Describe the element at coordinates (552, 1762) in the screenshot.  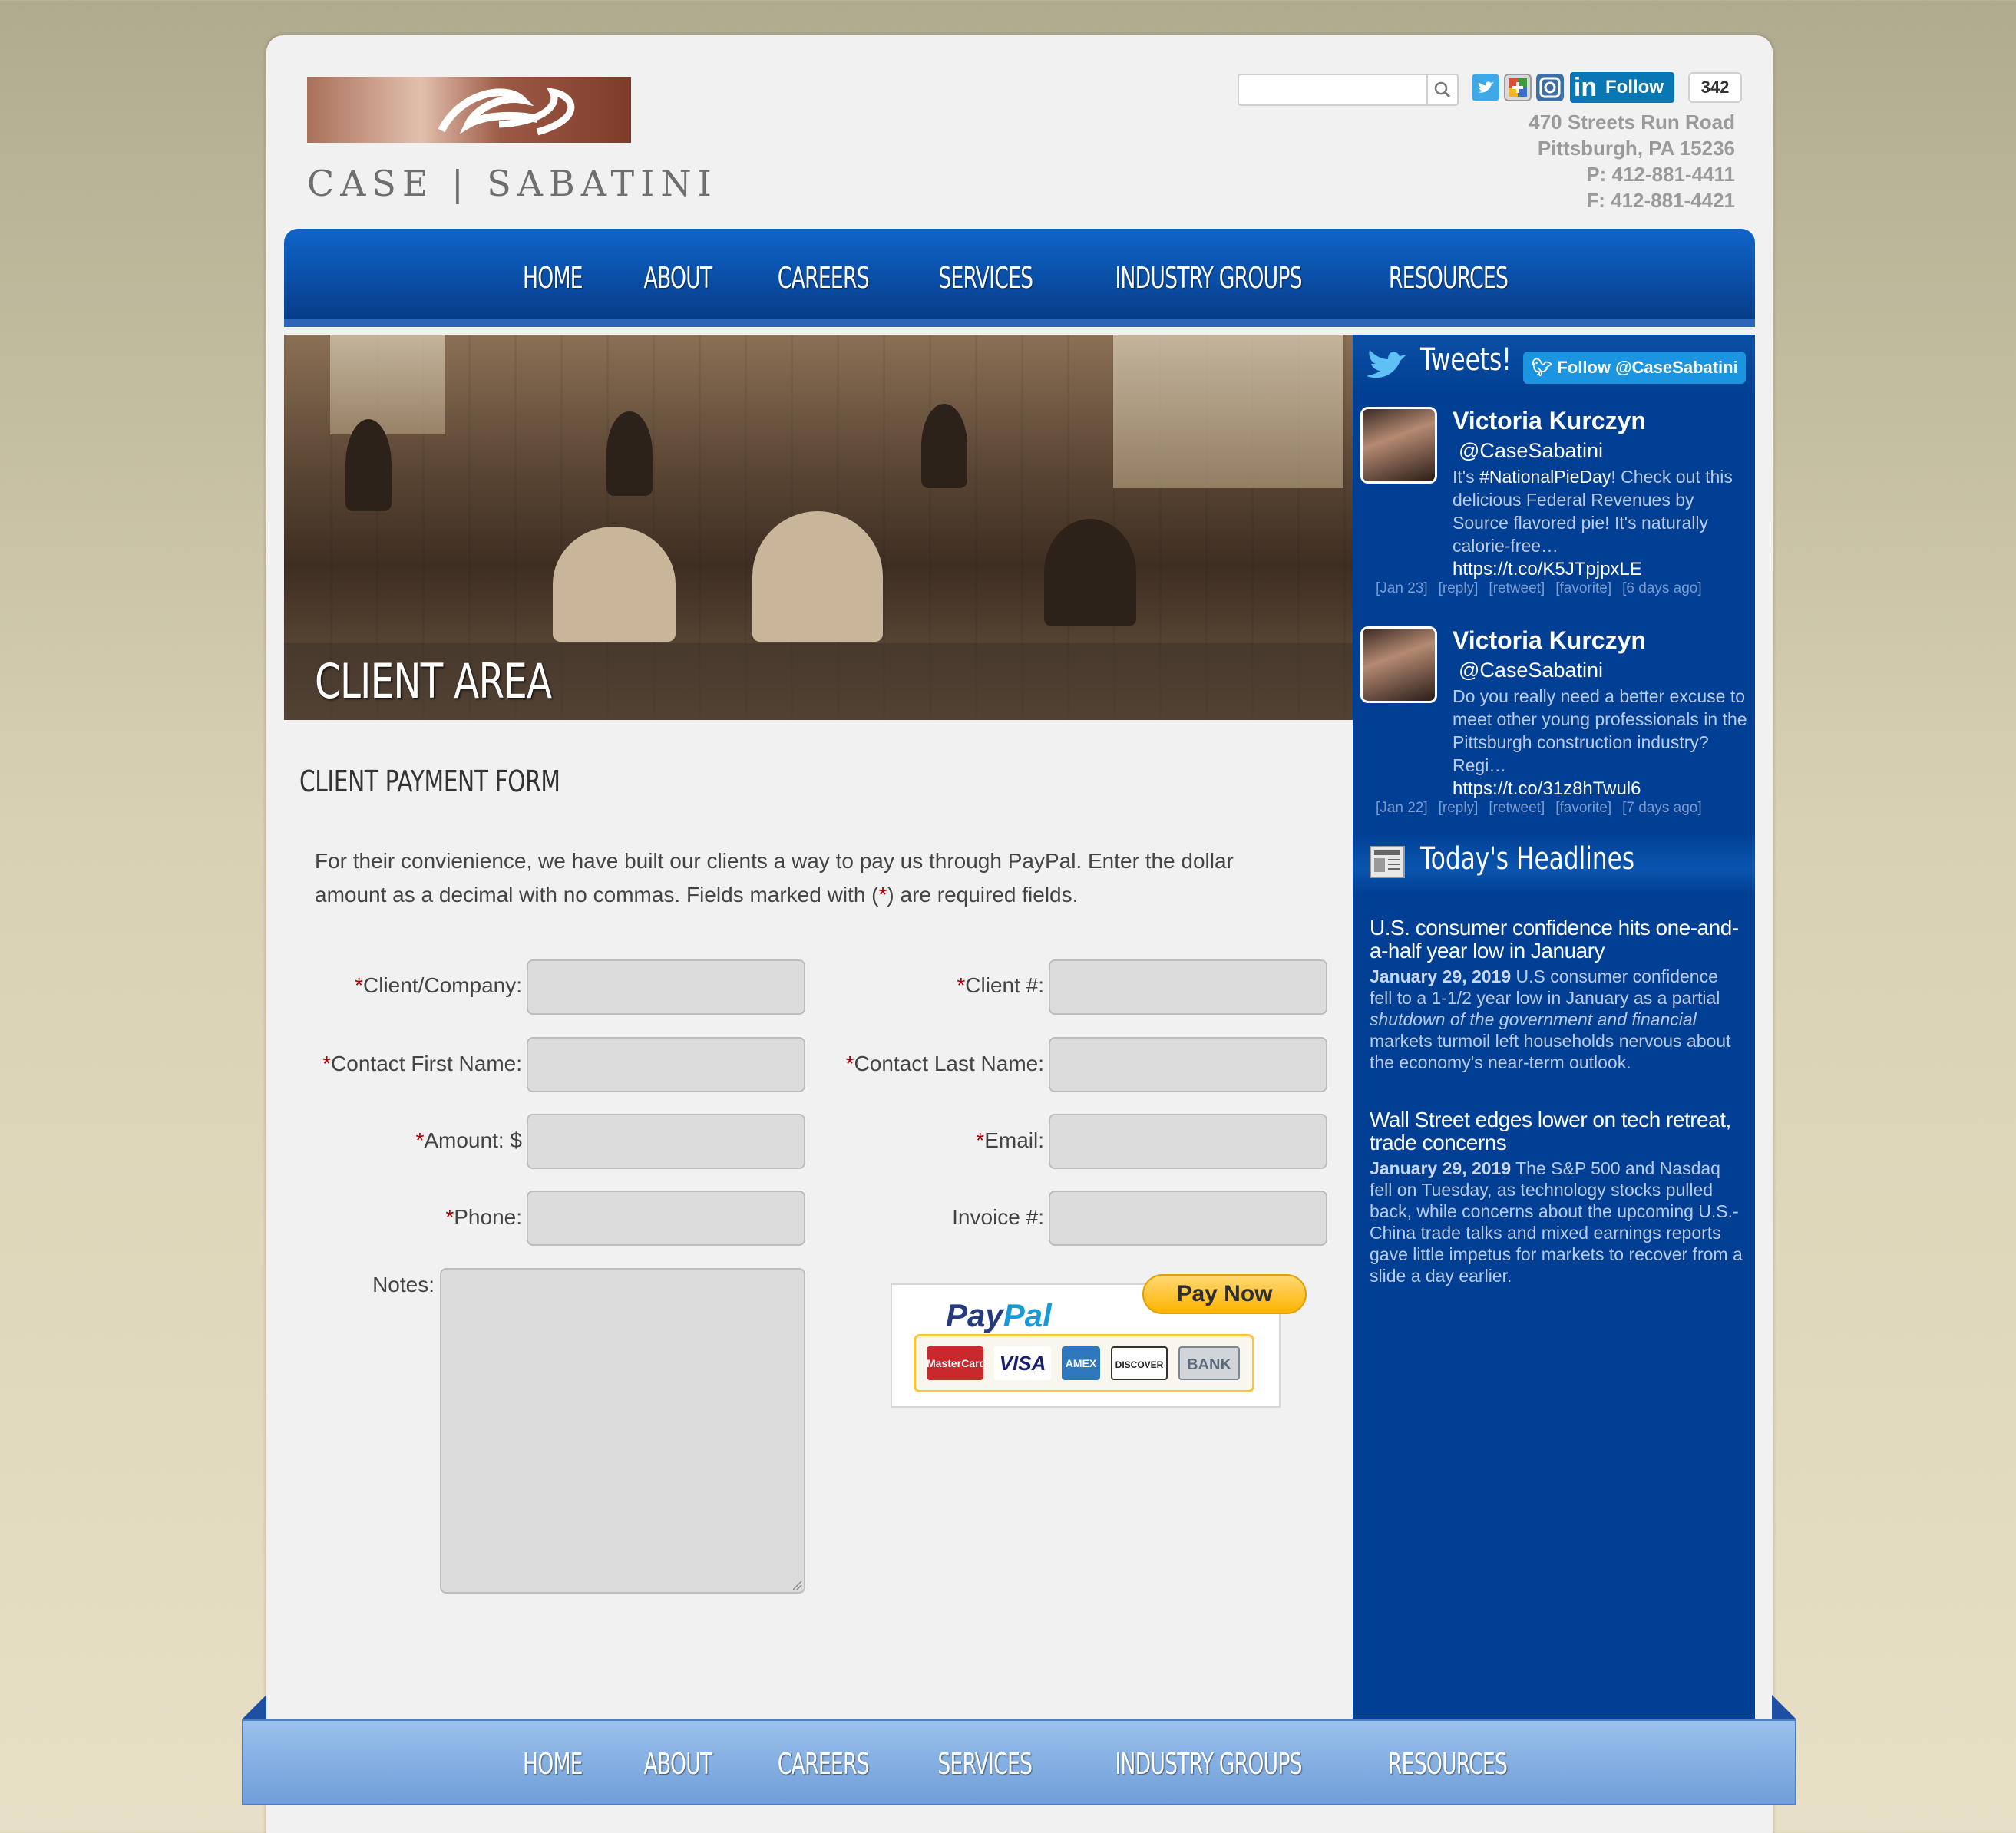
I see `footer-nav-home: HOME` at that location.